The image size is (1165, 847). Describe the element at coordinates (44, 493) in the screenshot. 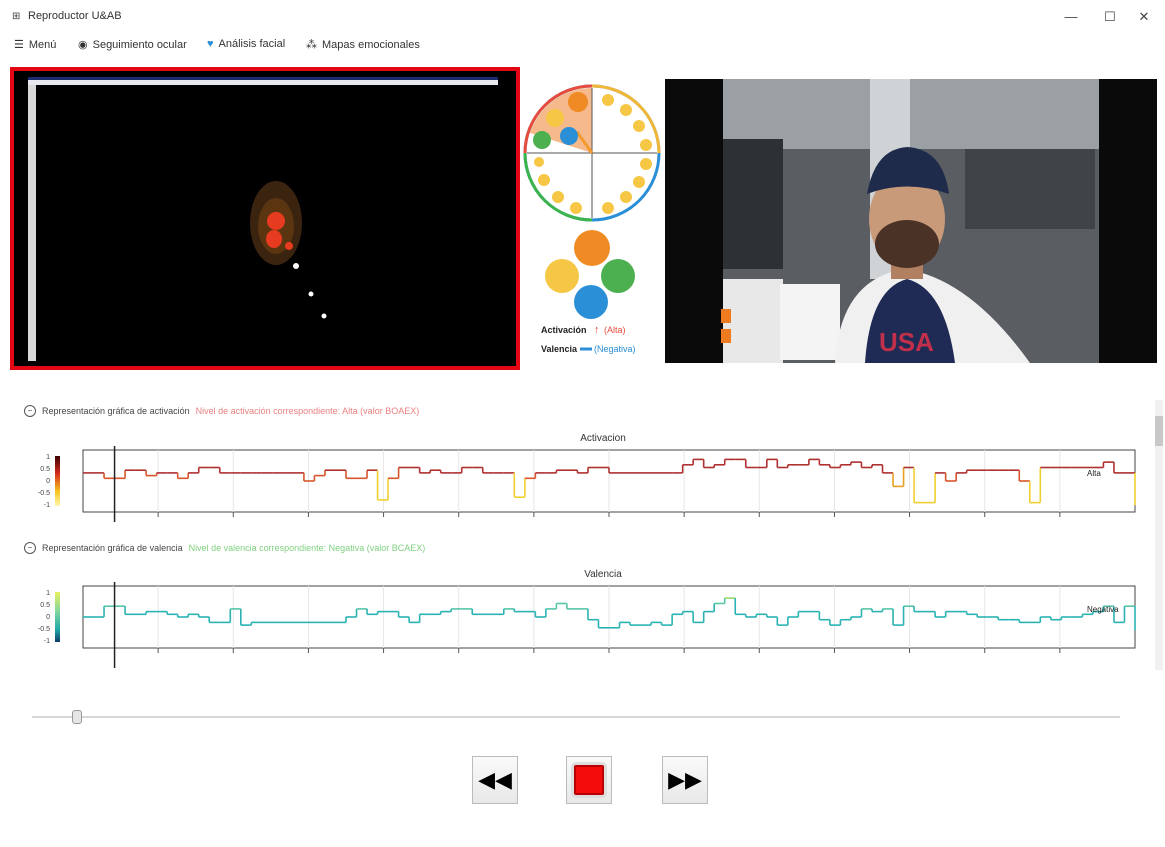

I see `act-y-tick-label: -0.5` at that location.